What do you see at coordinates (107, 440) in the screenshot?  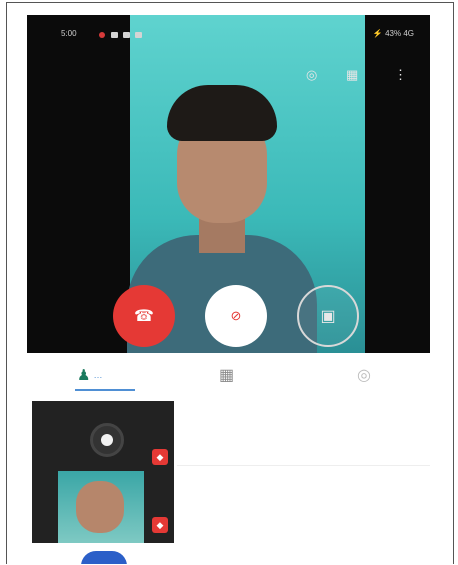 I see `record-icon` at bounding box center [107, 440].